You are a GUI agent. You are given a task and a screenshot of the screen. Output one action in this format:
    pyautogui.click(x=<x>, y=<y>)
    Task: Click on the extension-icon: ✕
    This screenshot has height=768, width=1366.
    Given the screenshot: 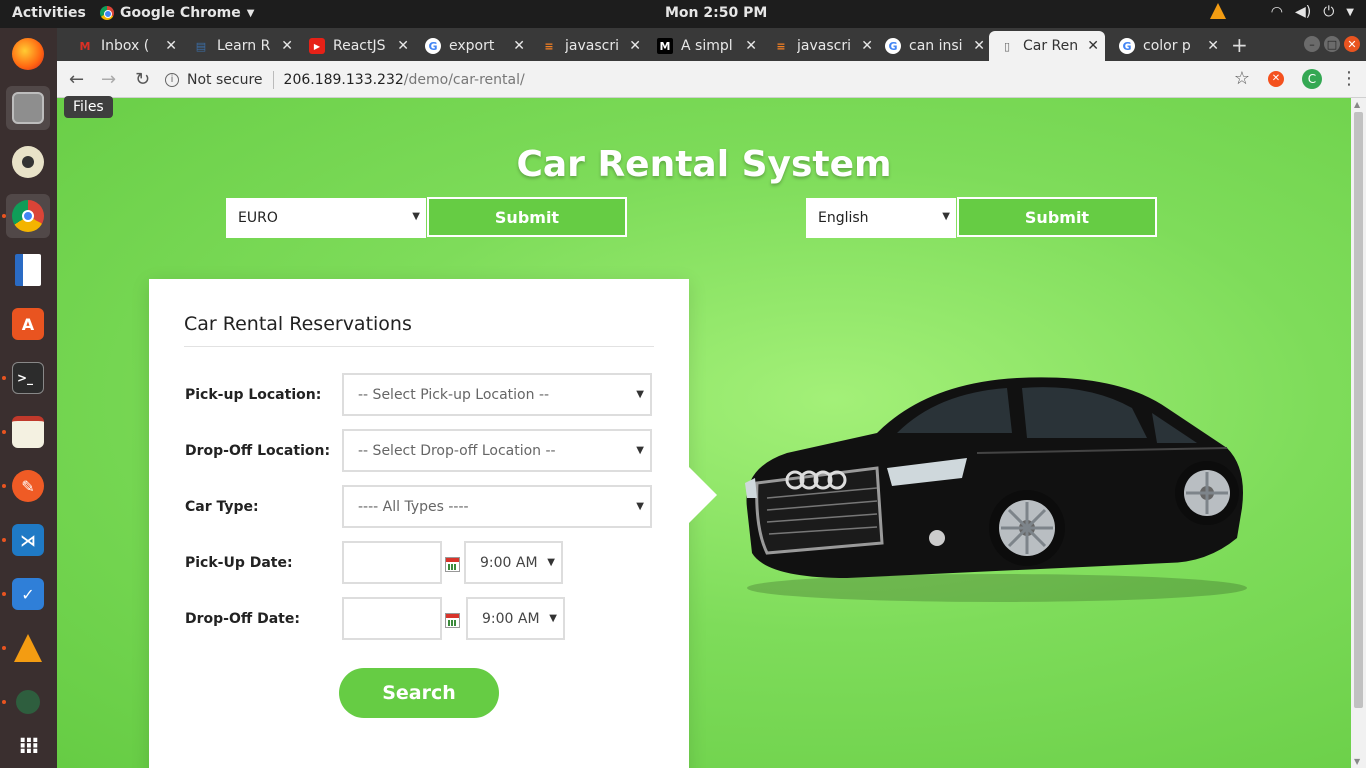 What is the action you would take?
    pyautogui.click(x=1276, y=78)
    